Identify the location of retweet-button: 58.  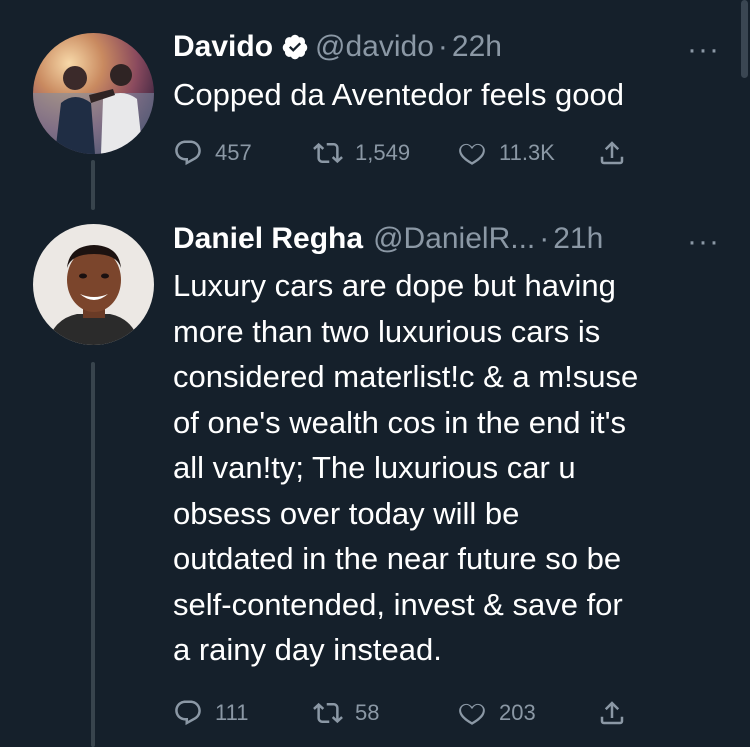
(346, 713).